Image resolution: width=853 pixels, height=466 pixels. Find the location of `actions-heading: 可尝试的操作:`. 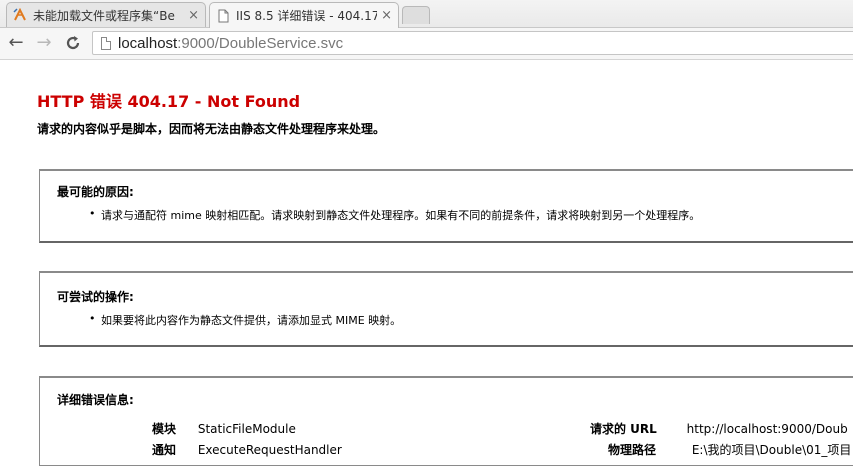

actions-heading: 可尝试的操作: is located at coordinates (95, 297).